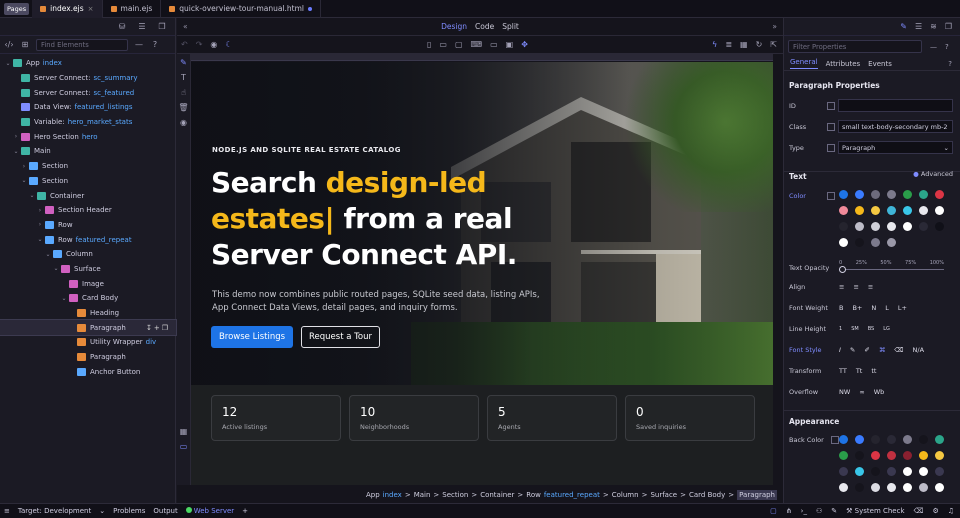  I want to click on node-actions: ↧+❐, so click(158, 328).